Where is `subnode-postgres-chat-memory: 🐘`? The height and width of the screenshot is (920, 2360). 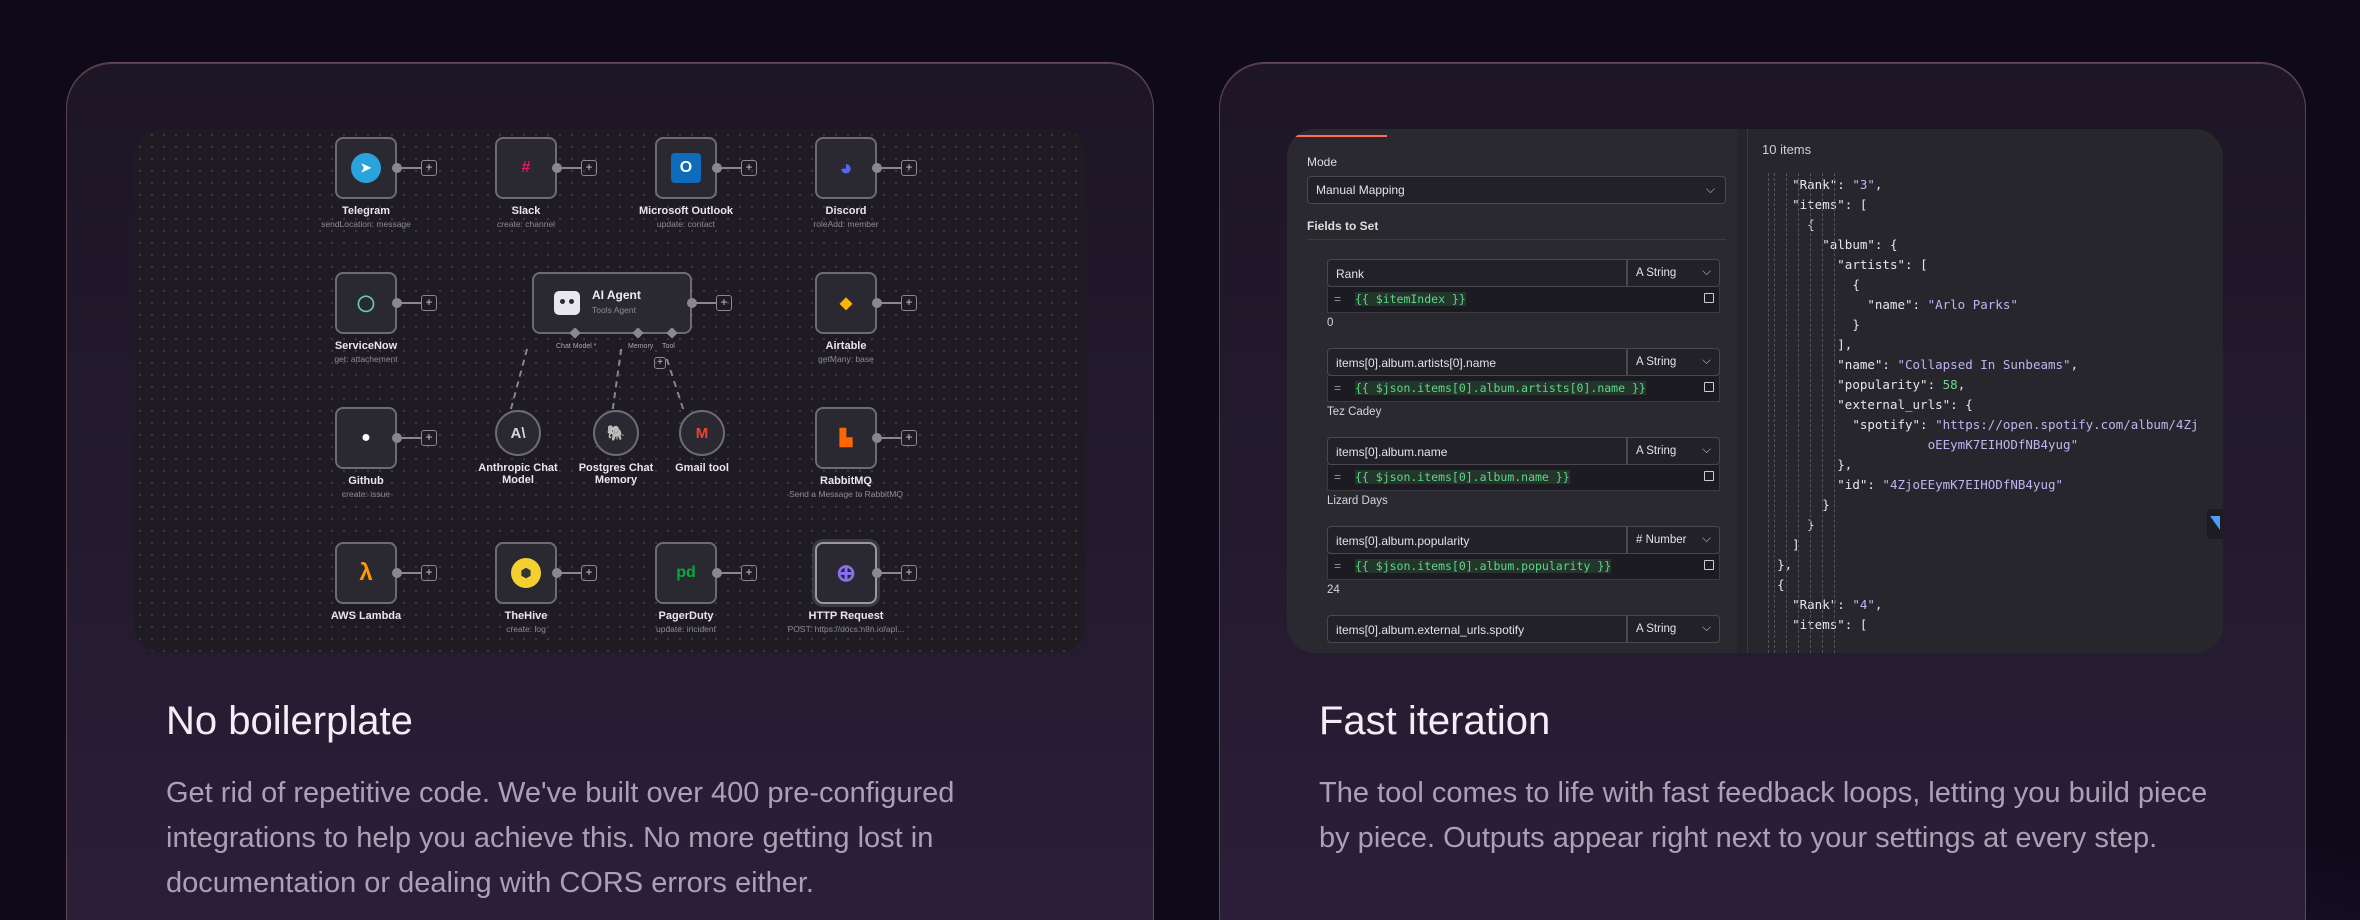
subnode-postgres-chat-memory: 🐘 is located at coordinates (616, 433).